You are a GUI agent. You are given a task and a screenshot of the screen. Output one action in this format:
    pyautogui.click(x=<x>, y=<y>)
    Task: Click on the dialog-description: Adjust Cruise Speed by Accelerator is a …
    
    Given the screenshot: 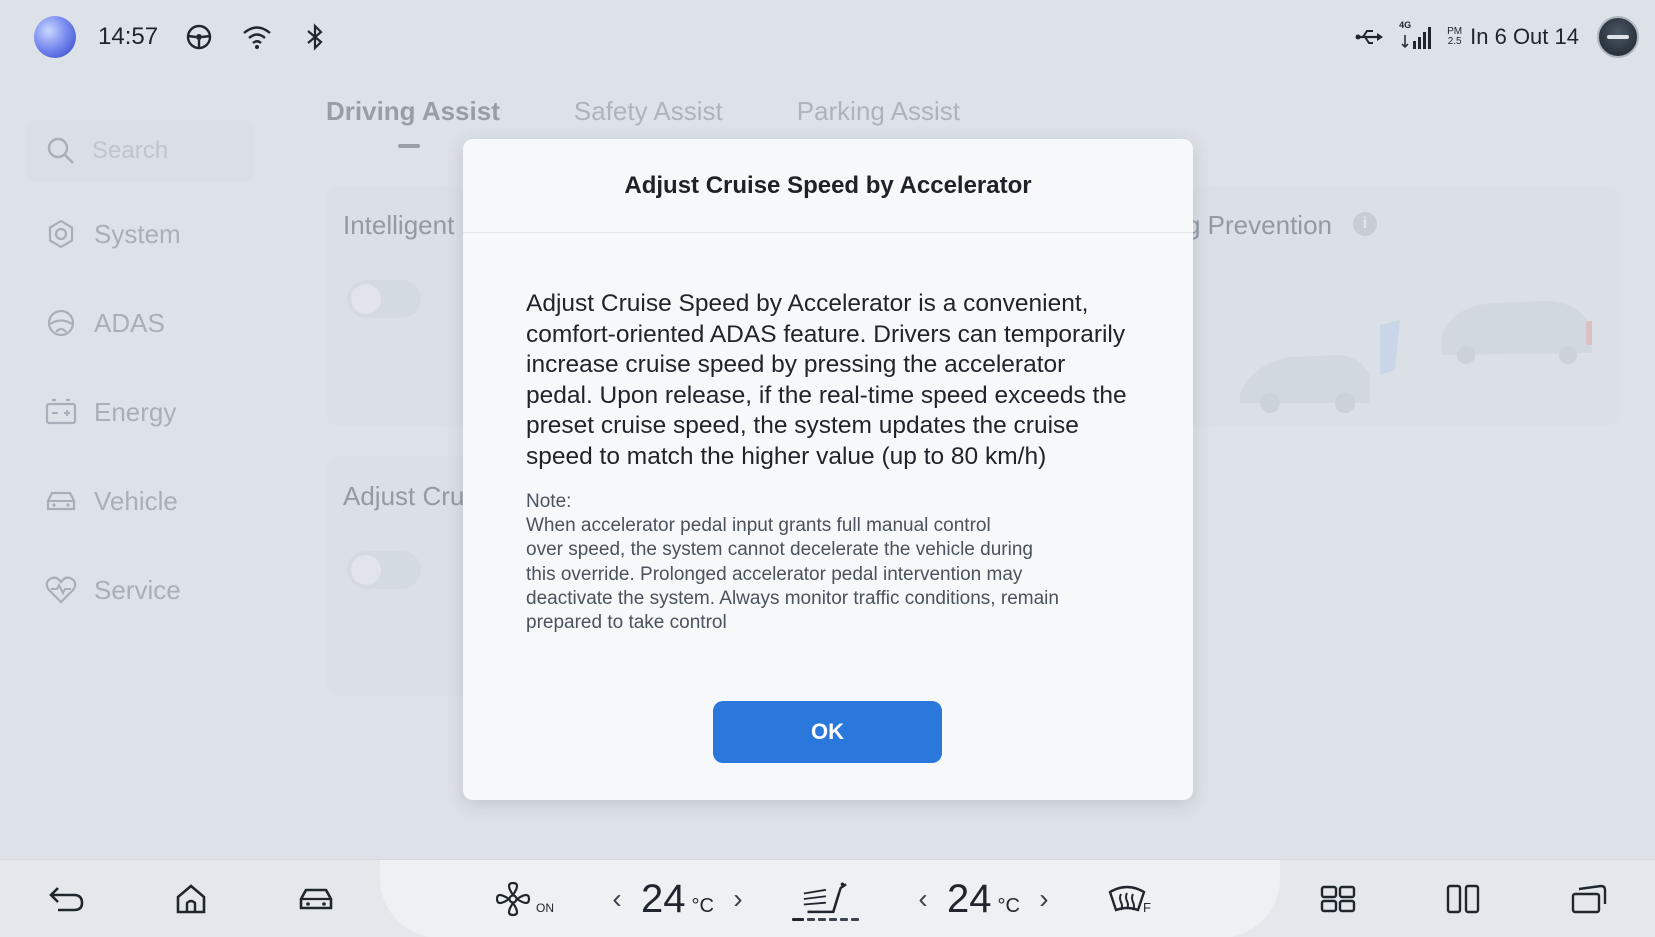 What is the action you would take?
    pyautogui.click(x=826, y=380)
    